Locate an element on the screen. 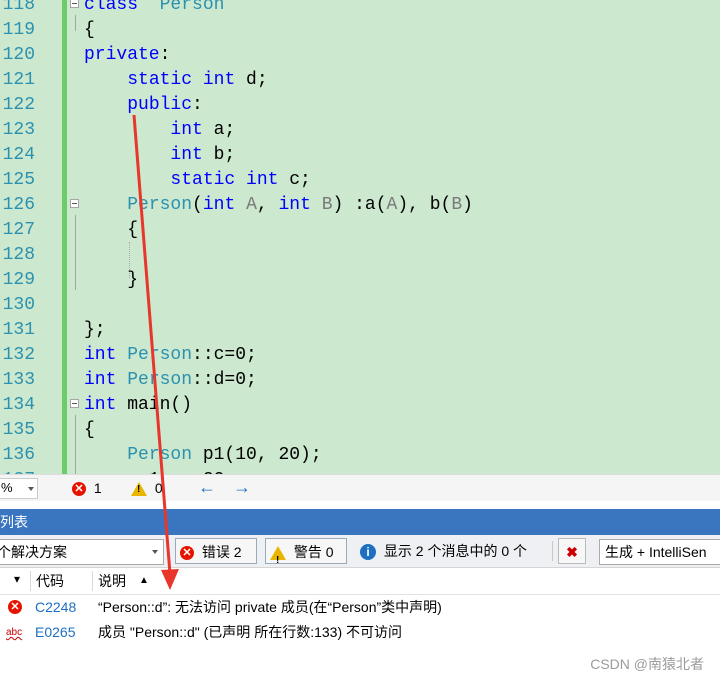 The width and height of the screenshot is (720, 682). clear-filter-button: ✖ is located at coordinates (572, 551).